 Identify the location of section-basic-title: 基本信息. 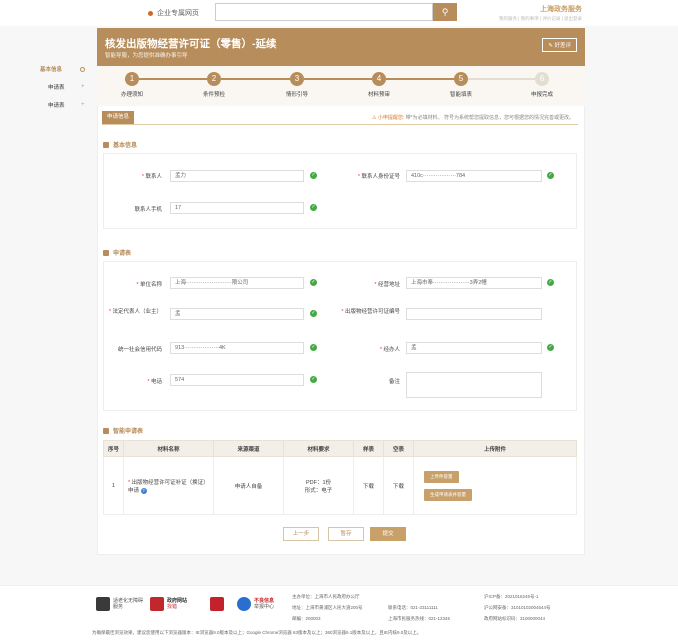
(120, 144).